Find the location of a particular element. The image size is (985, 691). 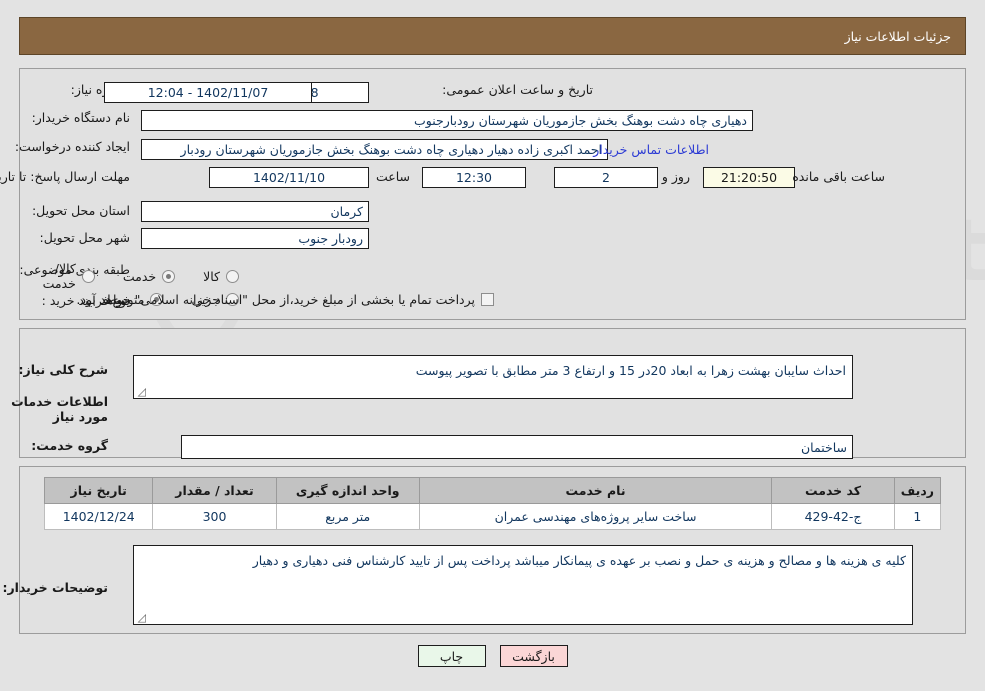

service-group-value: ساختمان is located at coordinates (517, 447).